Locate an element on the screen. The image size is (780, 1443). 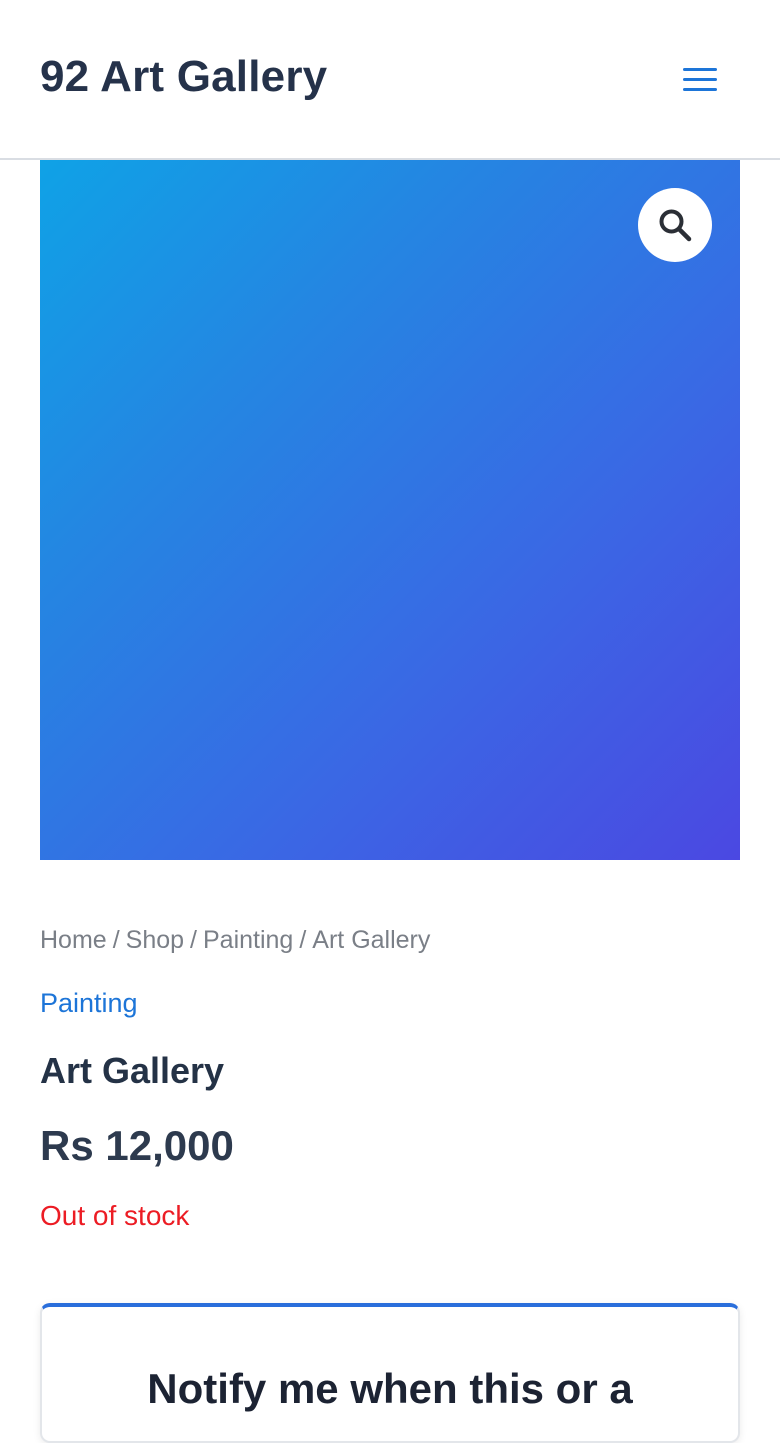
breadcrumb-home: Home is located at coordinates (73, 940).